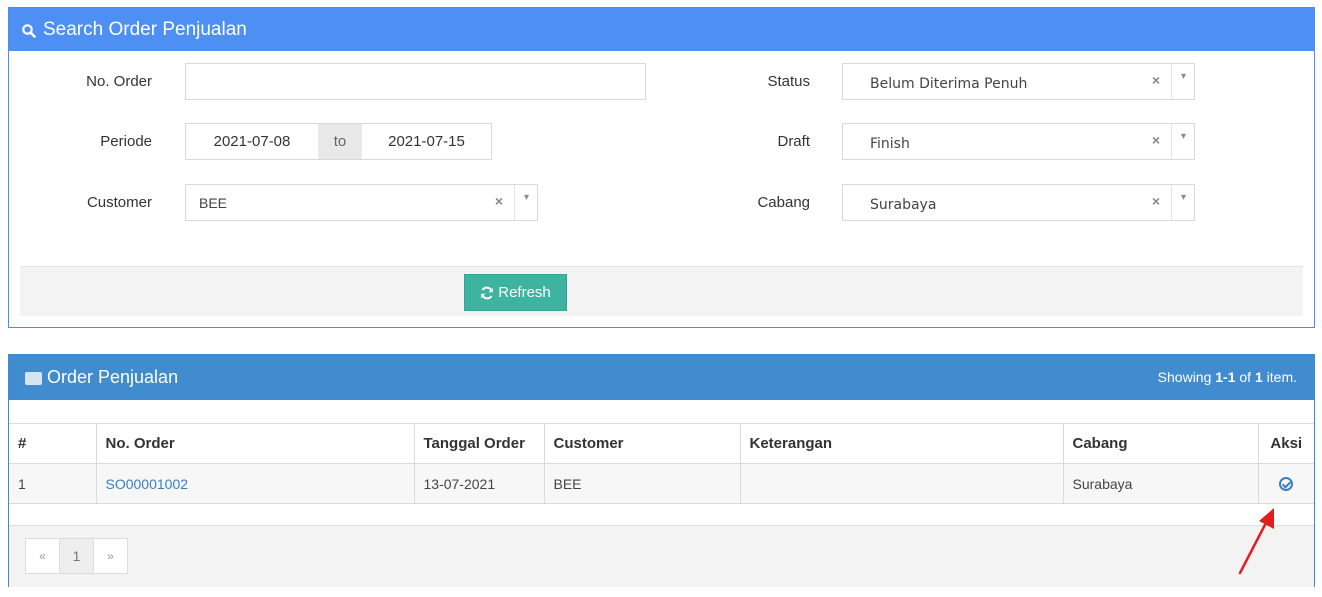 The height and width of the screenshot is (597, 1322). Describe the element at coordinates (1183, 197) in the screenshot. I see `cabang-chevron-down-icon: ▾` at that location.